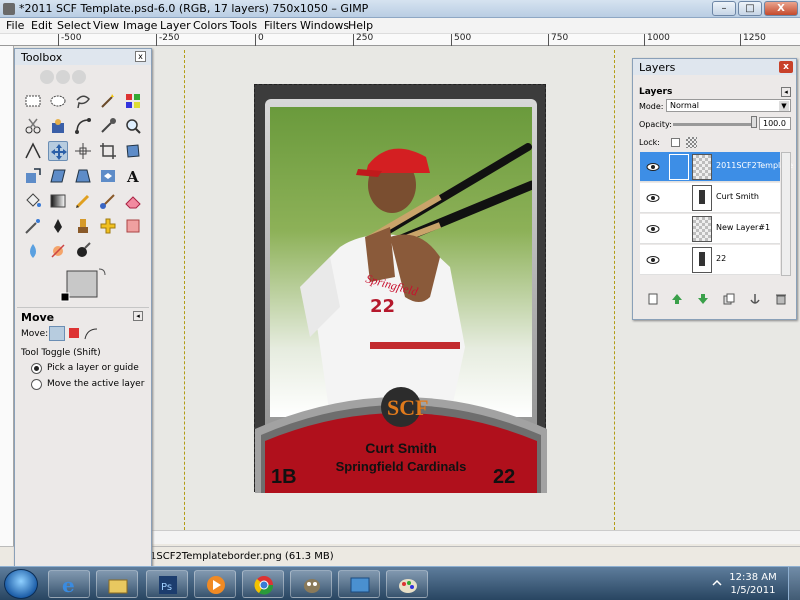  Describe the element at coordinates (58, 226) in the screenshot. I see `ink-icon` at that location.